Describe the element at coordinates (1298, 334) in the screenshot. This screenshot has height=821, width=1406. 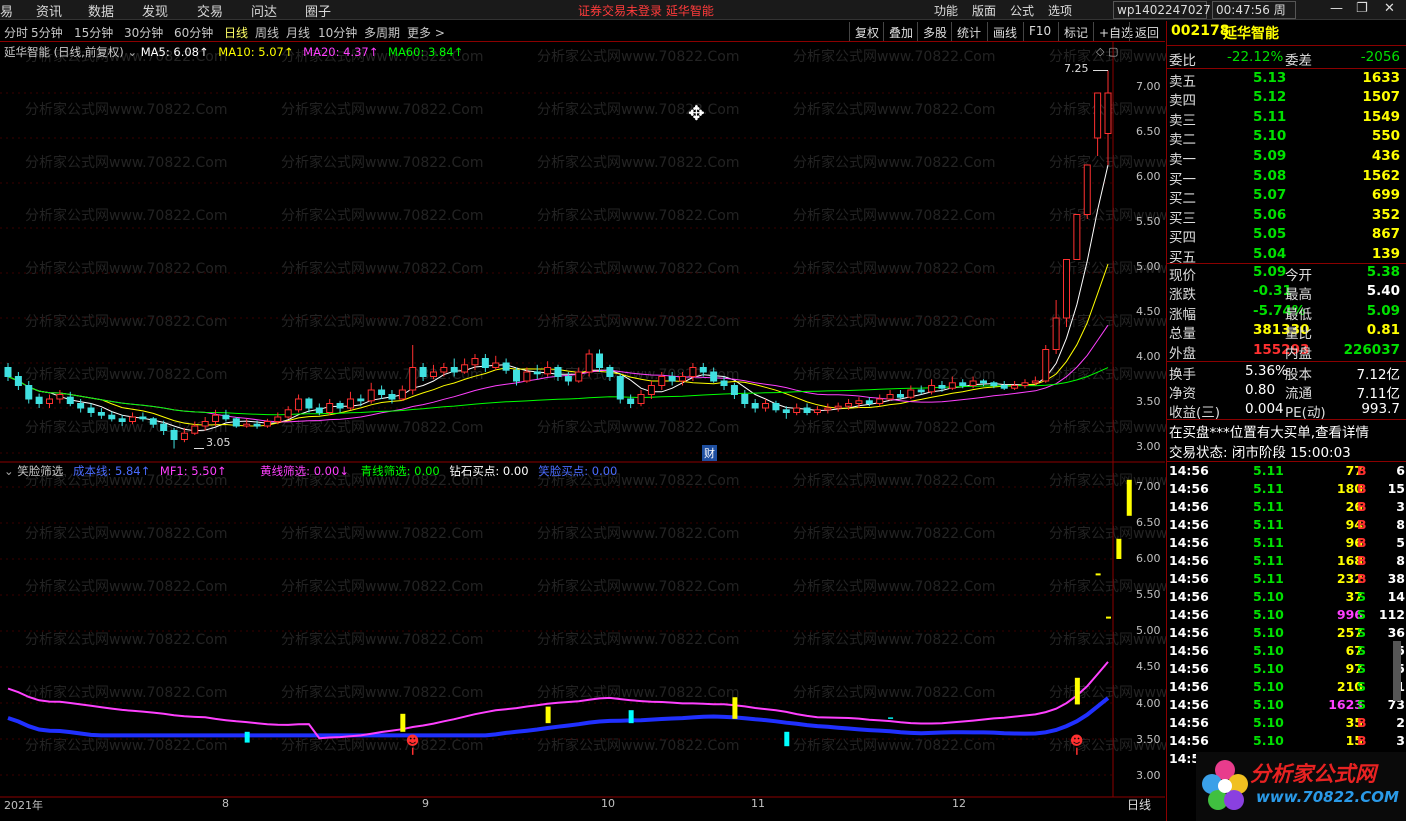
I see `stat-label: 量比` at that location.